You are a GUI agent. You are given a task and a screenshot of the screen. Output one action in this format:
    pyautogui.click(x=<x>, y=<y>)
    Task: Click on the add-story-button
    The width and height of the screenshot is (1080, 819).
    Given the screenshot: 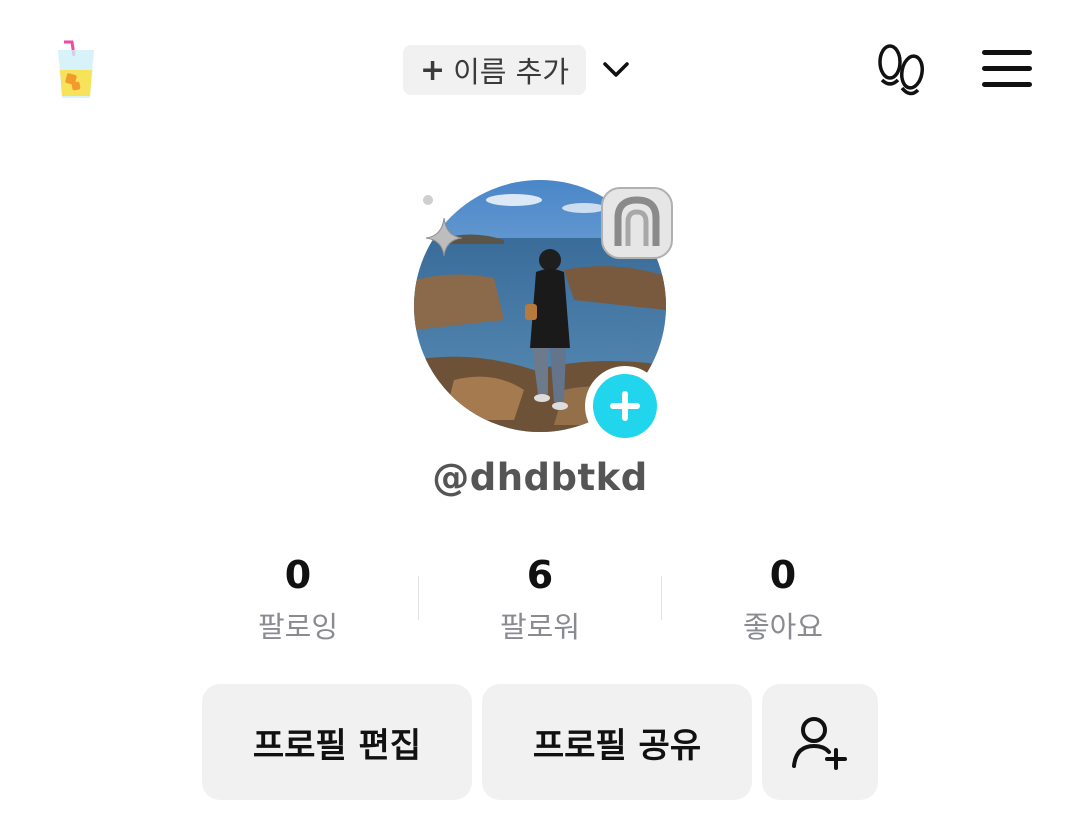 What is the action you would take?
    pyautogui.click(x=625, y=406)
    